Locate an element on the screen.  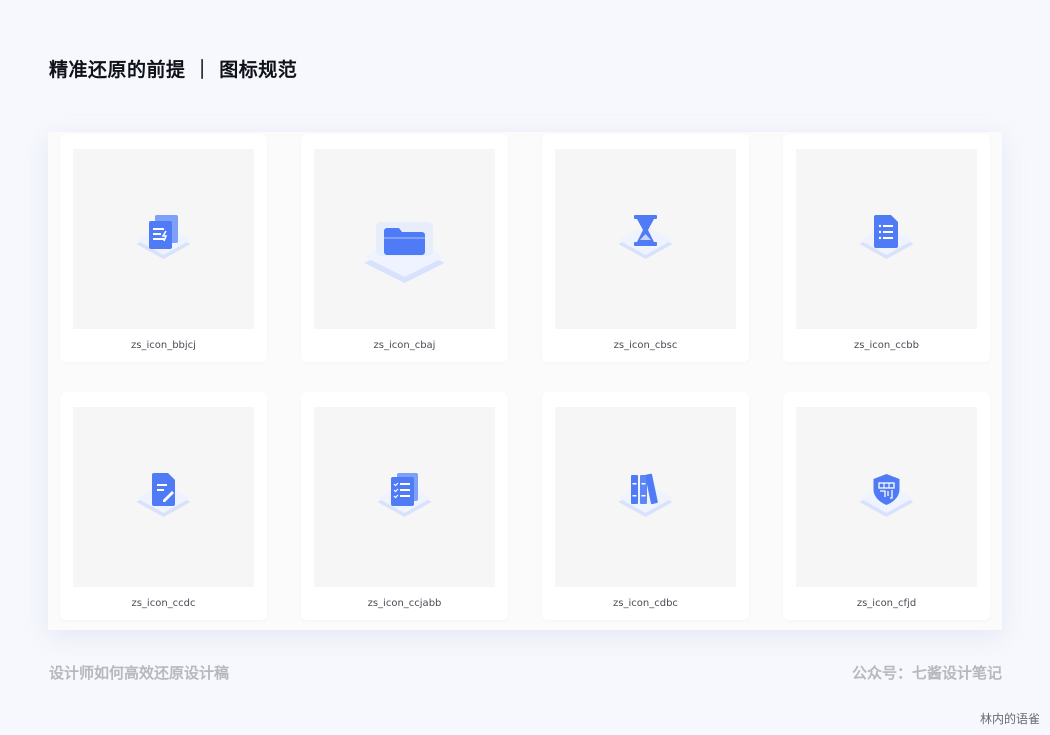
icon-card-ccjabb: zs_icon_ccjabb is located at coordinates (404, 506).